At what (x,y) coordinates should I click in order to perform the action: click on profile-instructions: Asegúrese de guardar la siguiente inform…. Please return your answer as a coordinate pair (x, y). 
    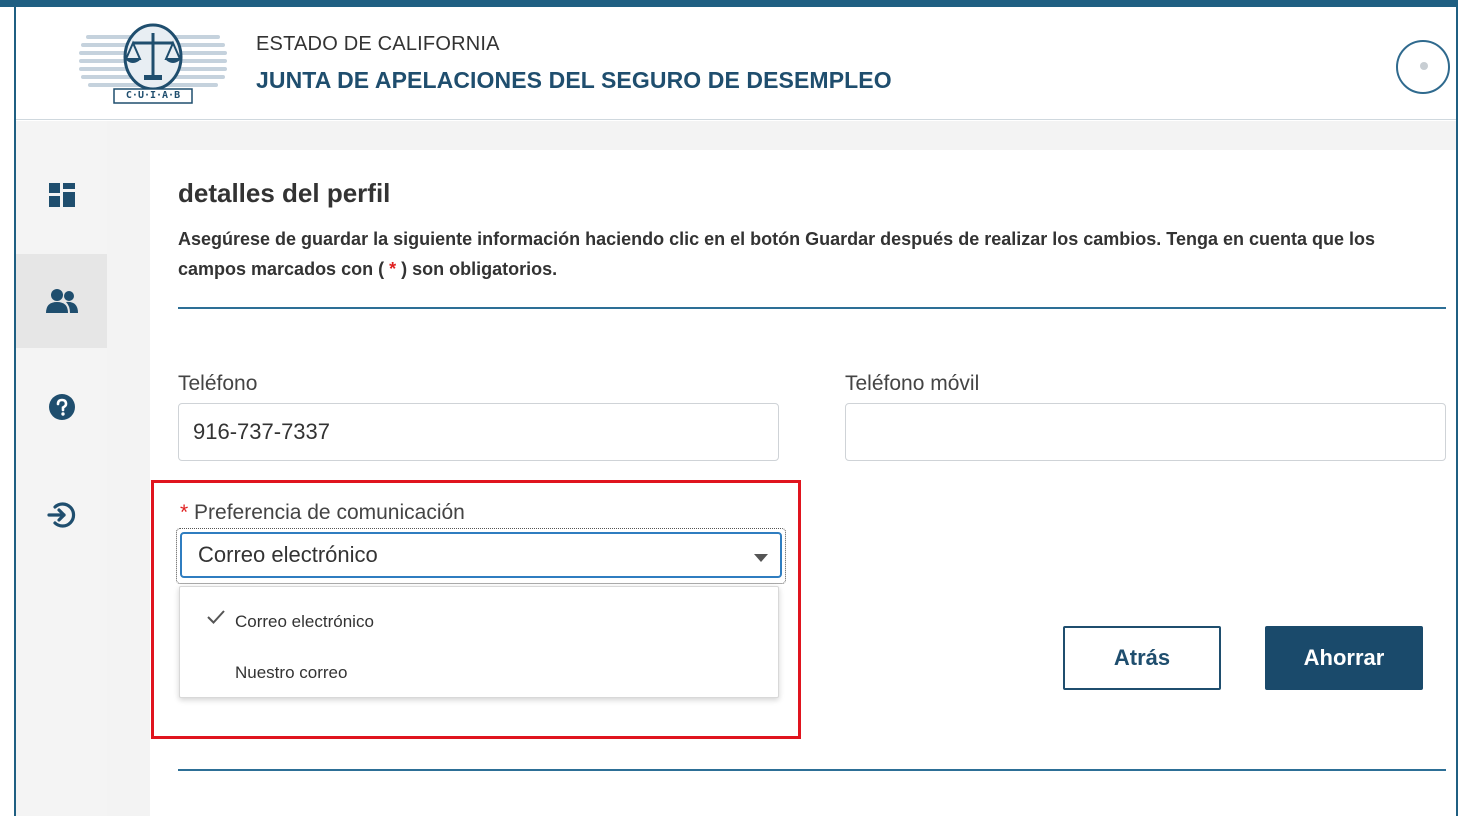
    Looking at the image, I should click on (793, 254).